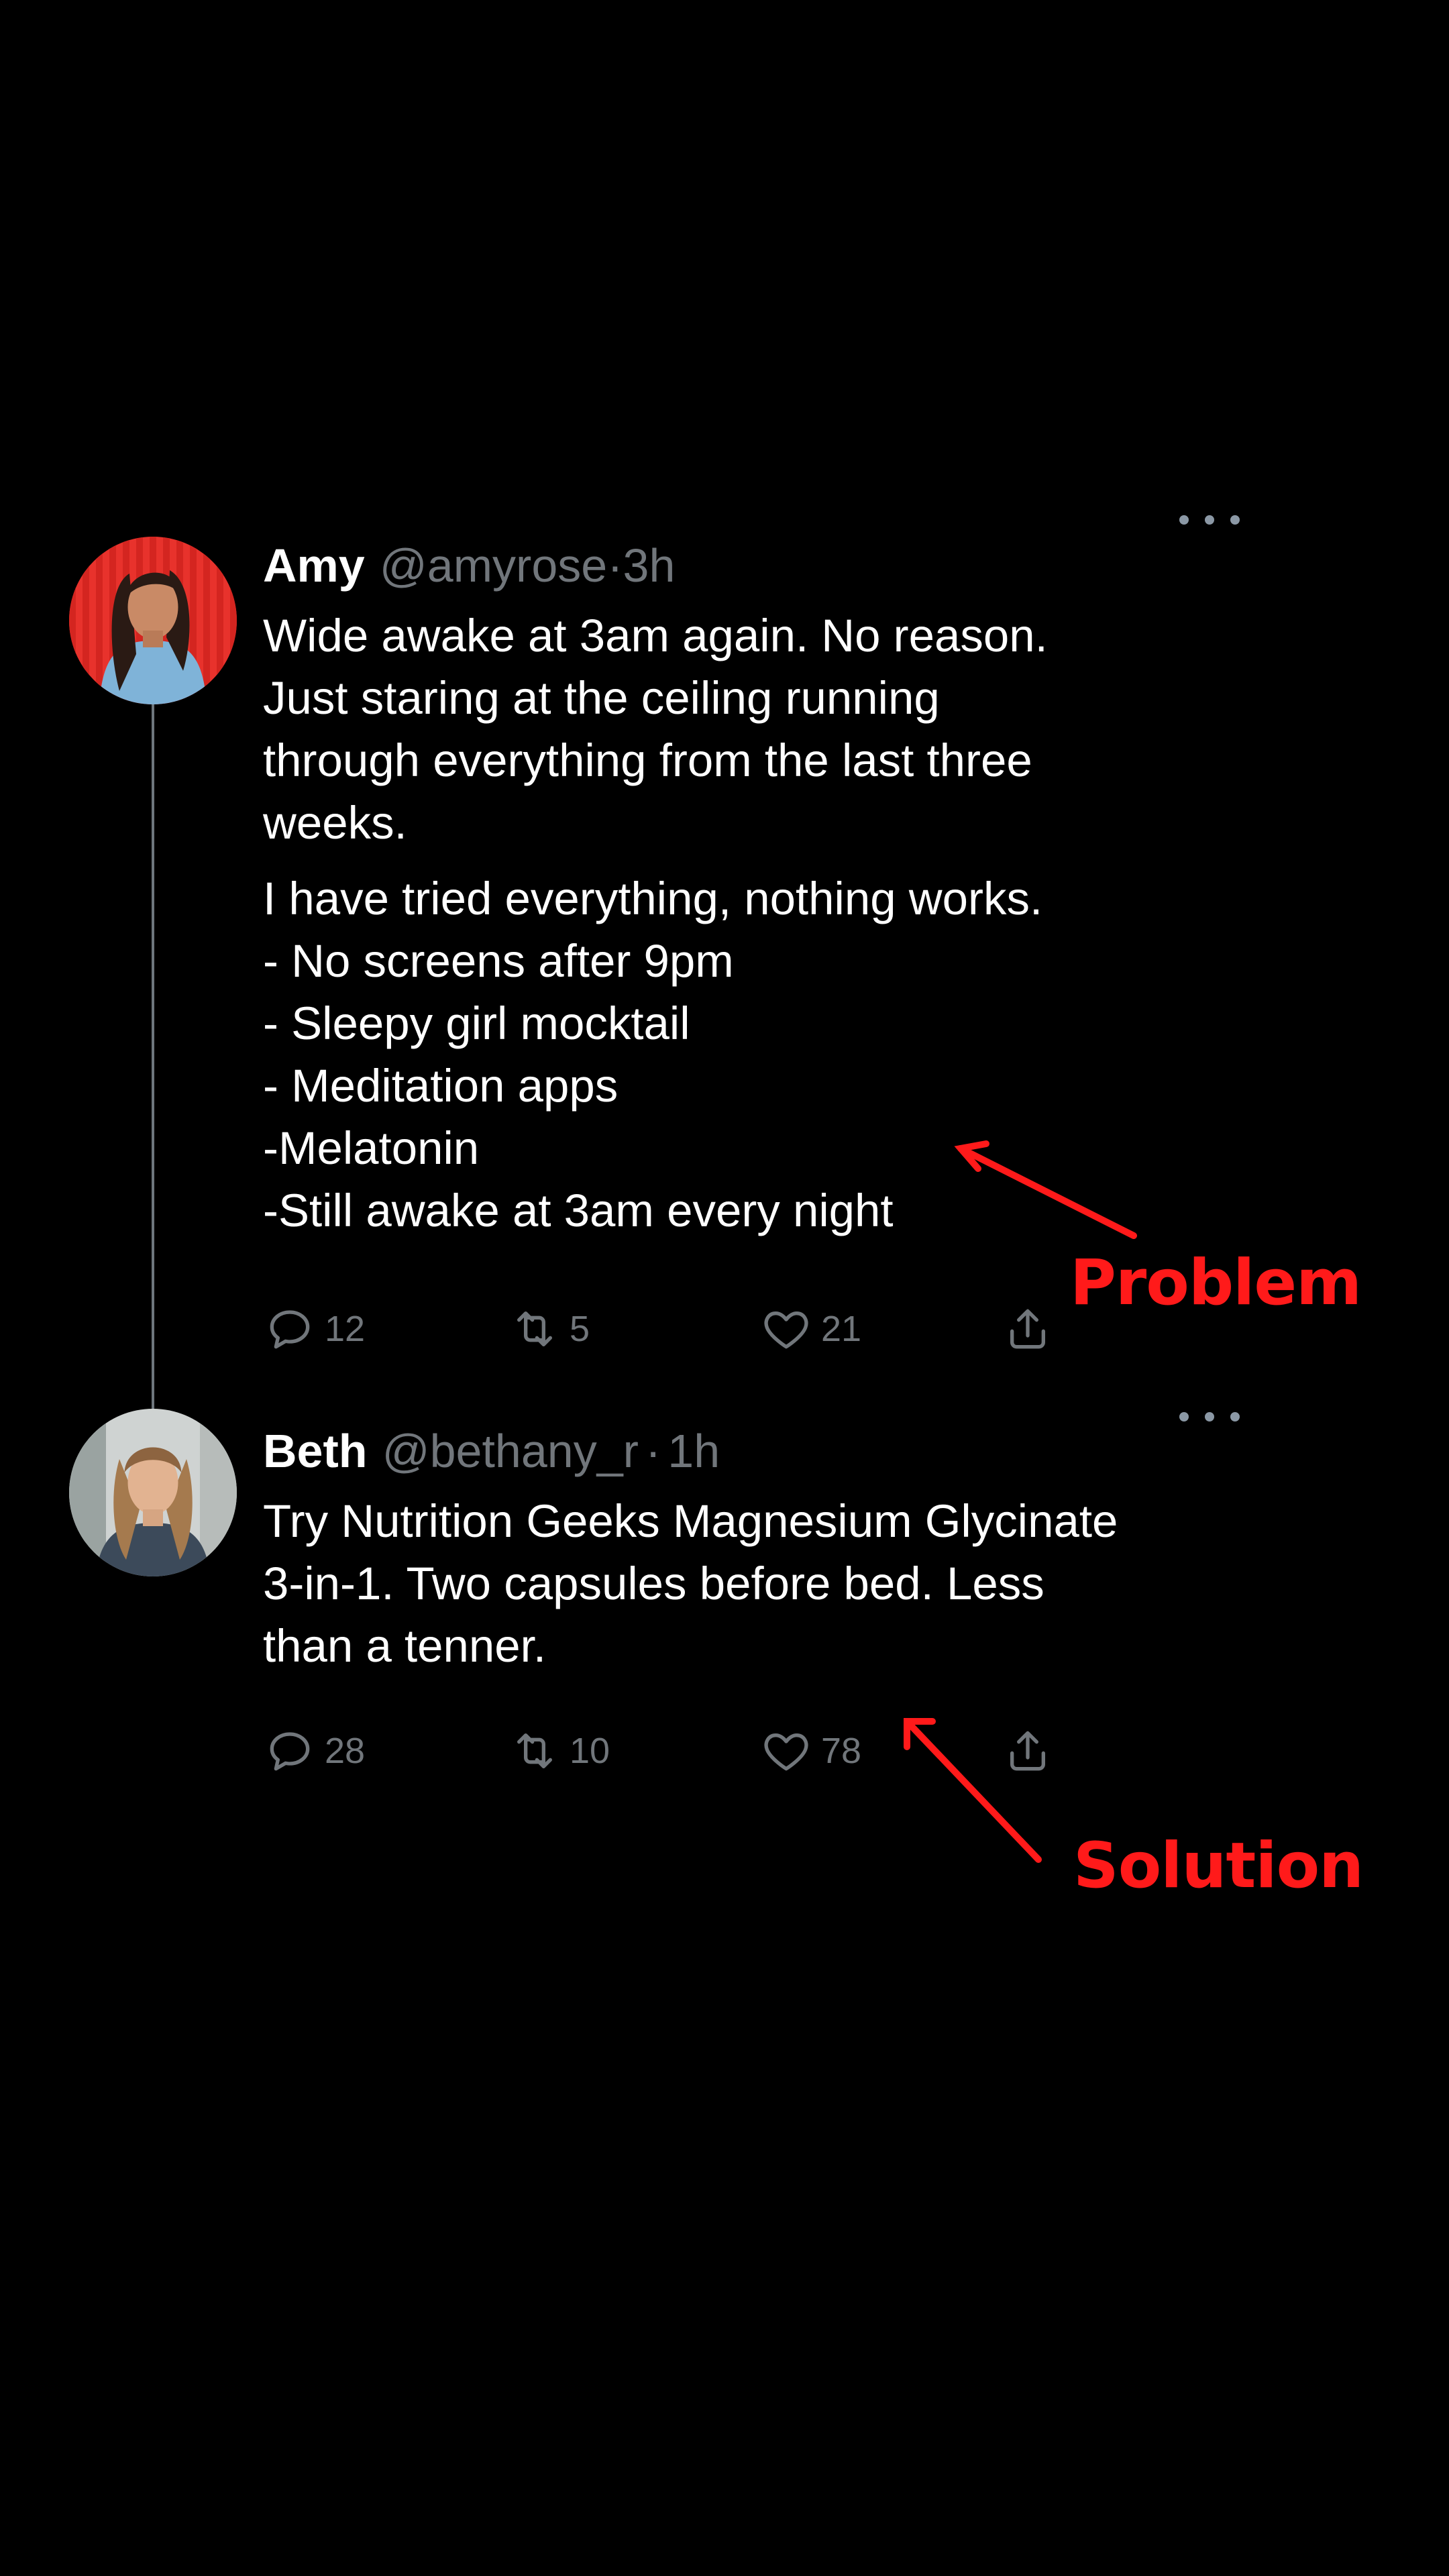  Describe the element at coordinates (739, 1451) in the screenshot. I see `tweet-header: Beth @bethany_r · 1h` at that location.